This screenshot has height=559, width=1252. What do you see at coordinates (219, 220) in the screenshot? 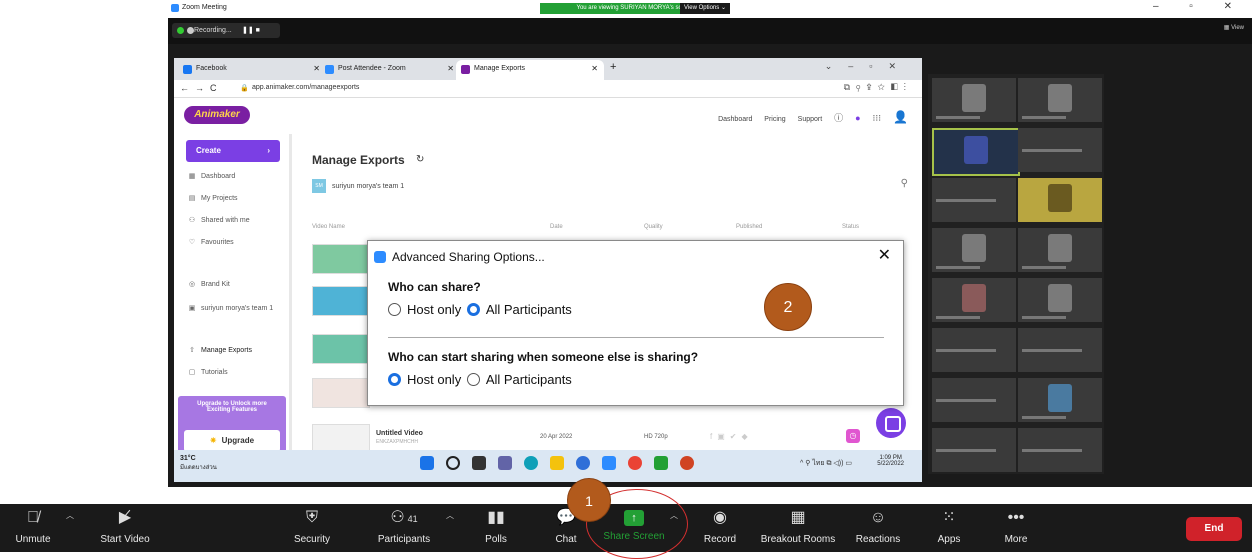
I see `sidebar-item-shared: ⚇ Shared with me` at bounding box center [219, 220].